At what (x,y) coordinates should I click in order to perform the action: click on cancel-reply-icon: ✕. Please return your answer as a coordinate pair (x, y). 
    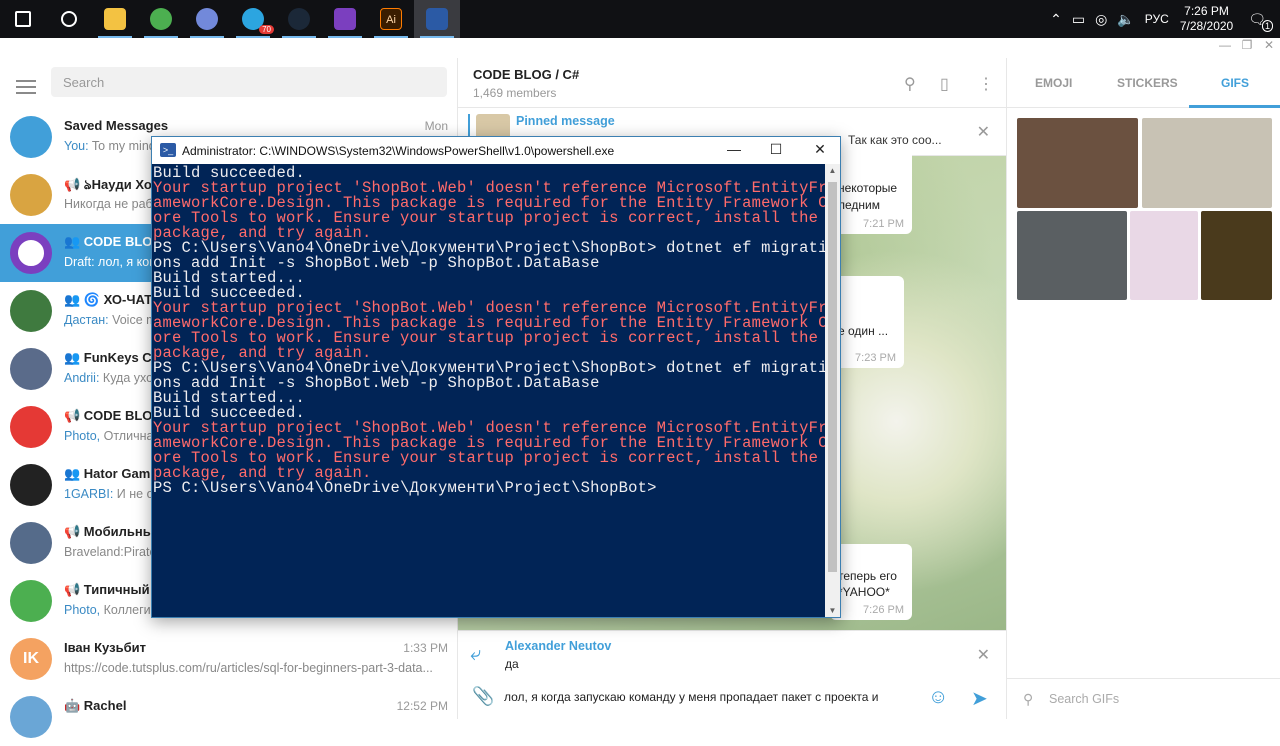
    Looking at the image, I should click on (983, 655).